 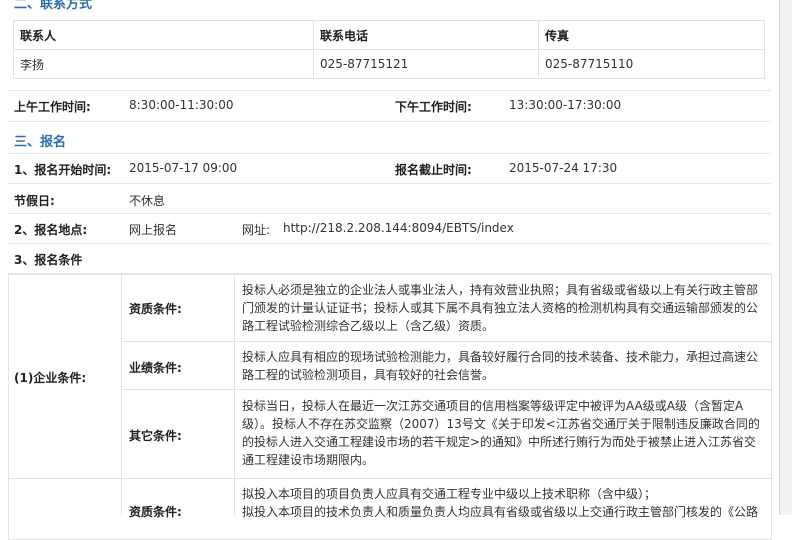 I want to click on am-hours-value: 8:30:00-11:30:00, so click(x=181, y=105).